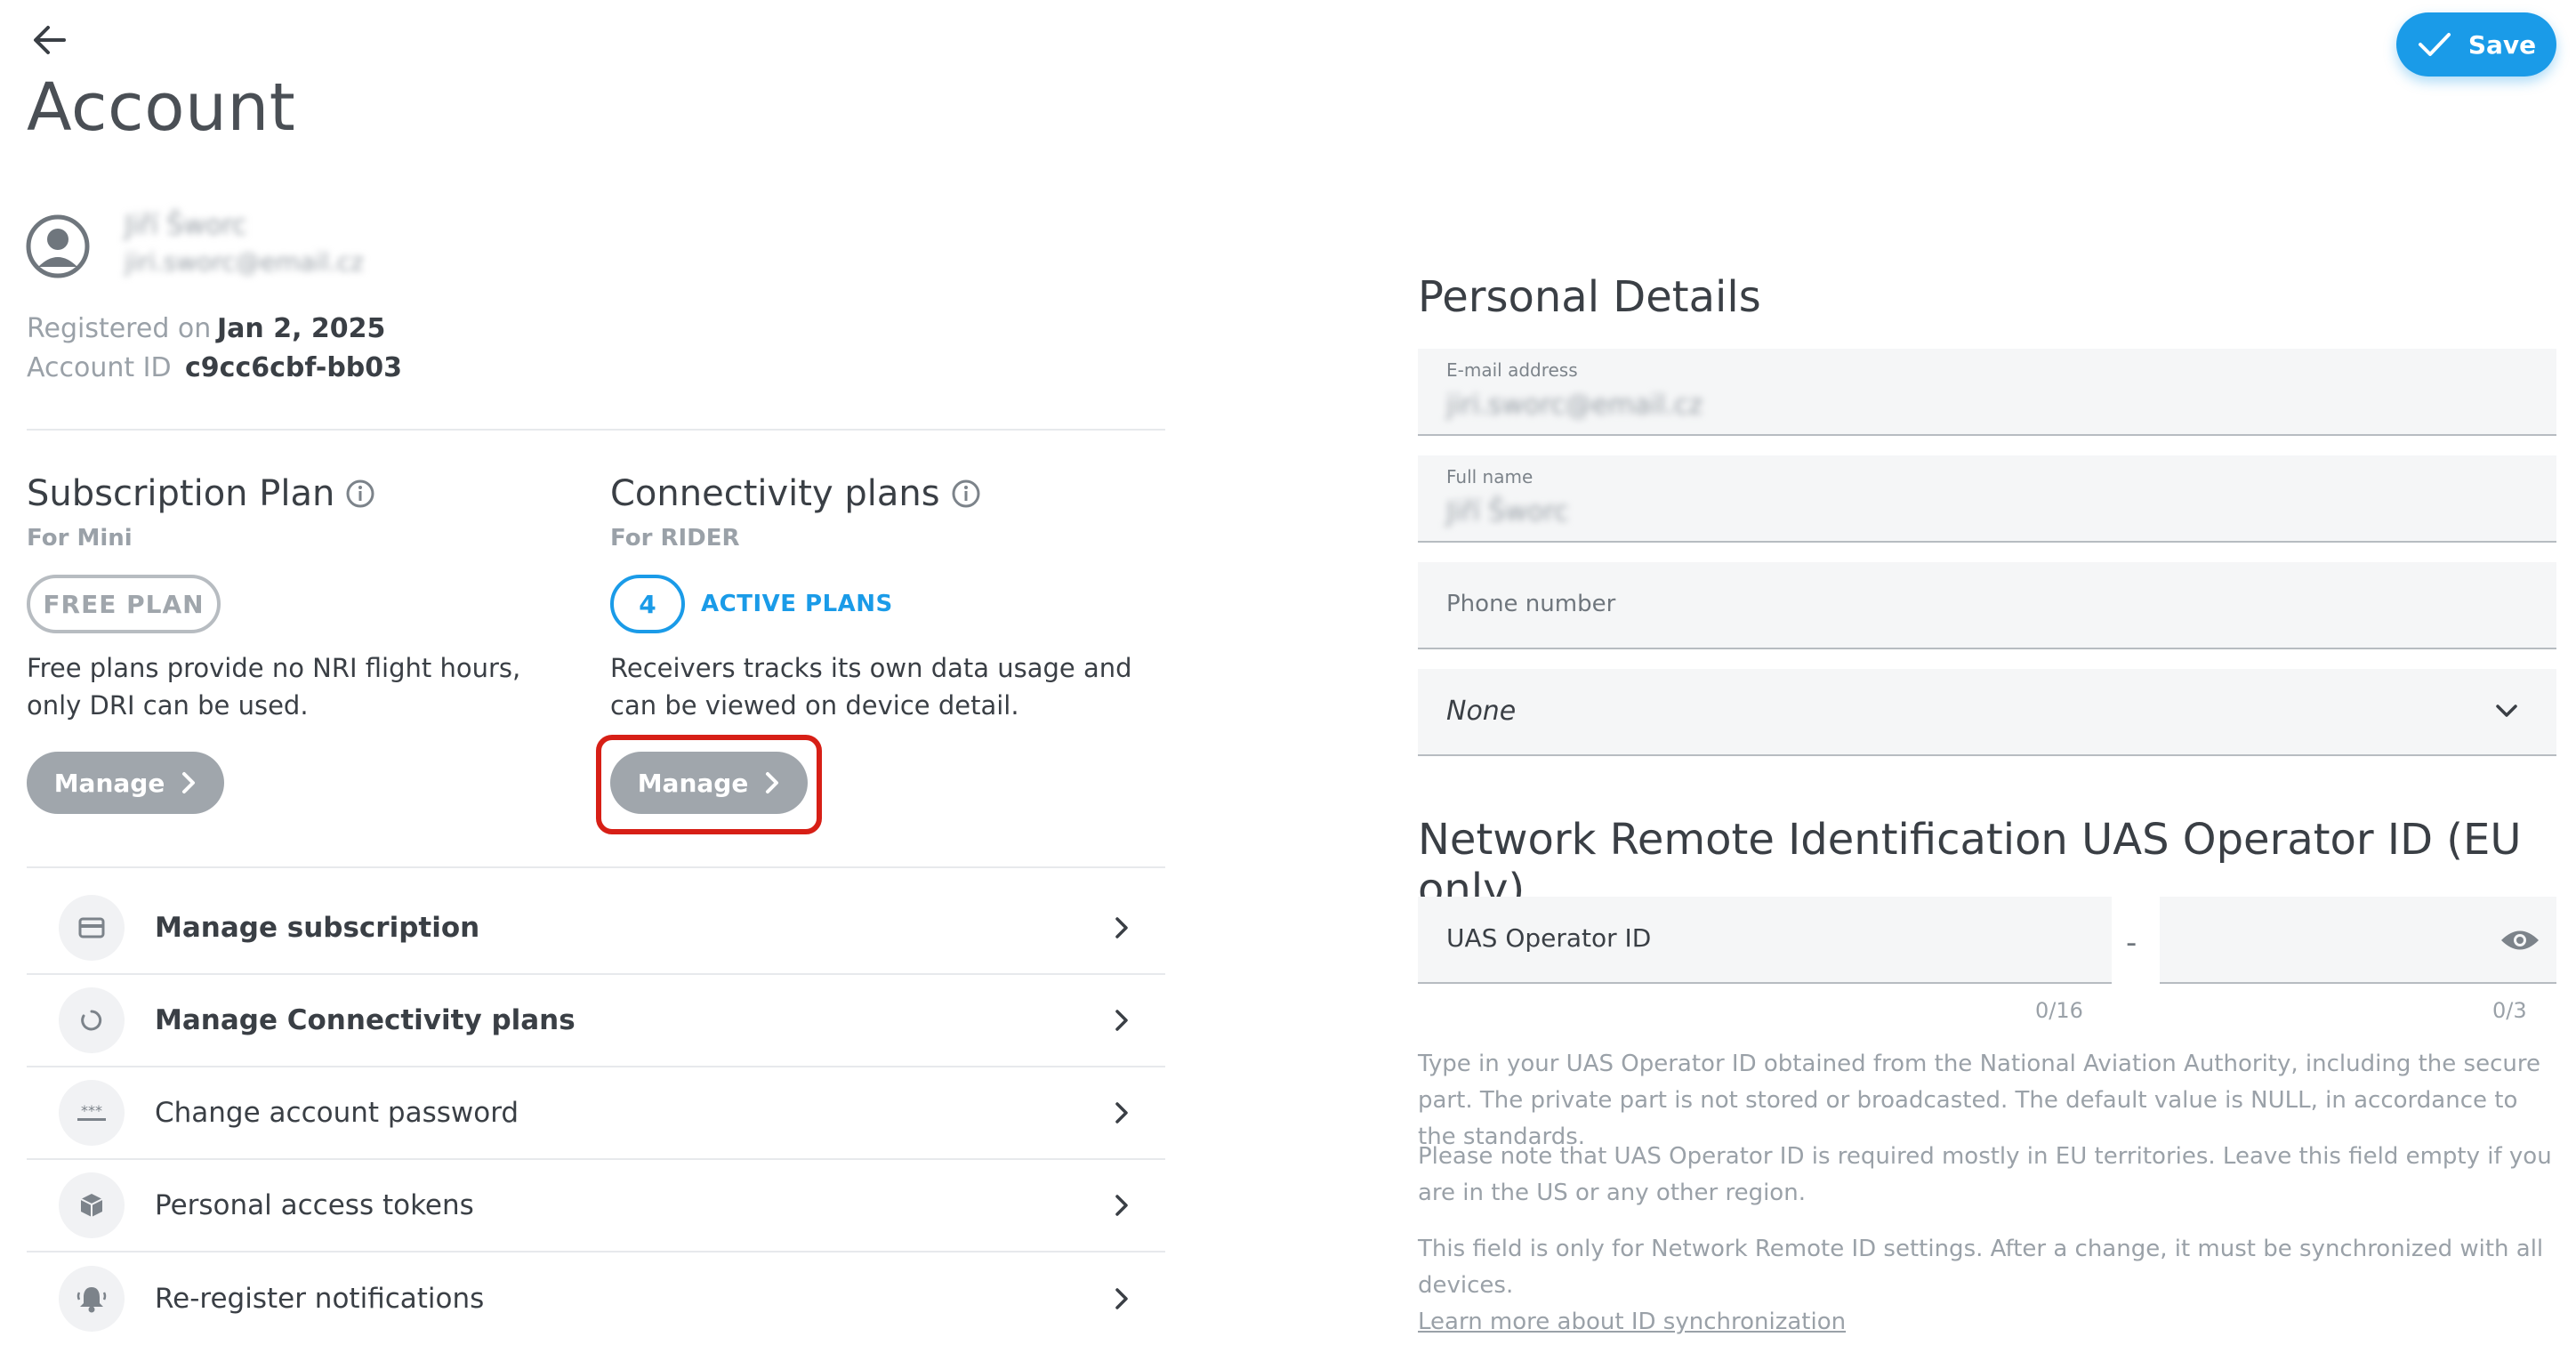 The image size is (2576, 1345). Describe the element at coordinates (596, 928) in the screenshot. I see `menu-item-manage-subscription: Manage subscription` at that location.